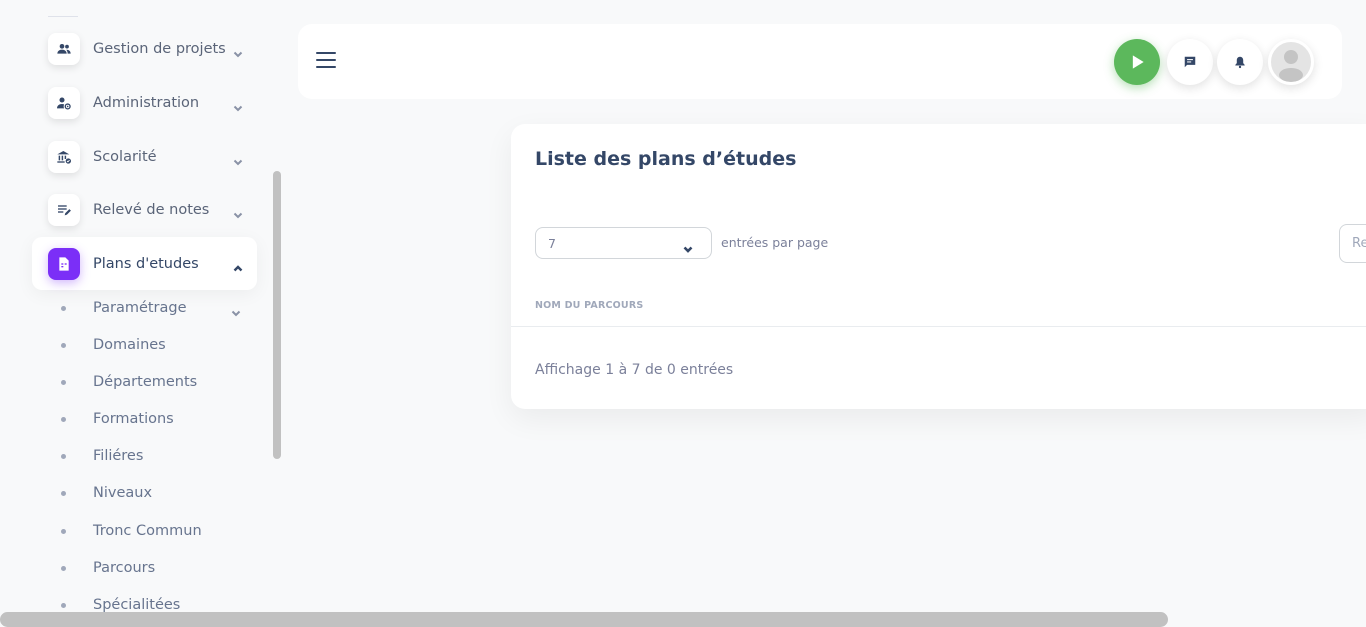  I want to click on user-avatar-icon, so click(1291, 62).